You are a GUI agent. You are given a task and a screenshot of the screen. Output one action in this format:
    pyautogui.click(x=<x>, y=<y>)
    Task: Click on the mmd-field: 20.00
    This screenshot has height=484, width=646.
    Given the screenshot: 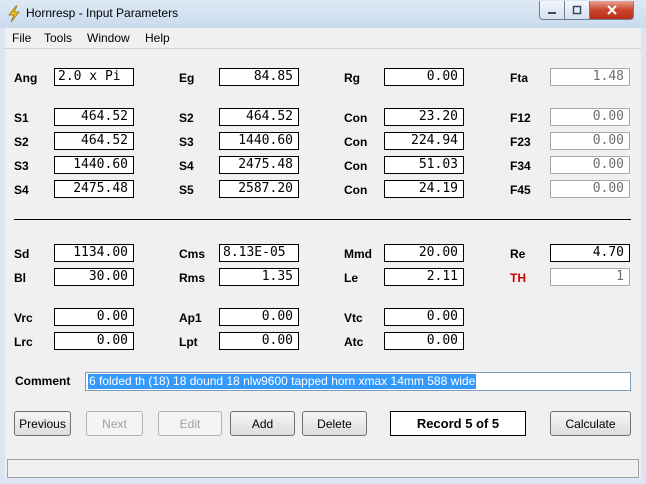 What is the action you would take?
    pyautogui.click(x=424, y=253)
    